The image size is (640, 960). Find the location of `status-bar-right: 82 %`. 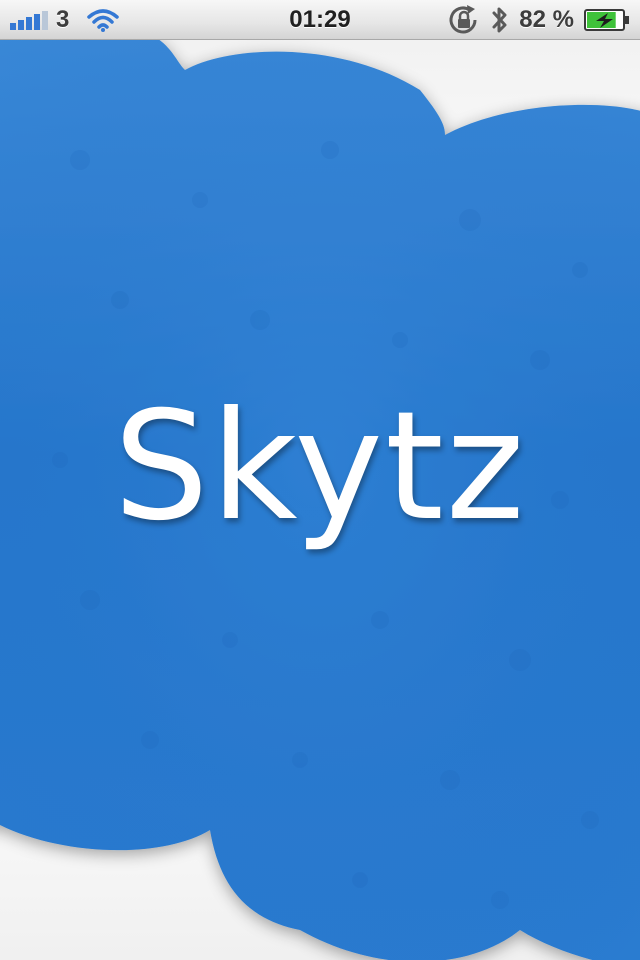

status-bar-right: 82 % is located at coordinates (538, 20).